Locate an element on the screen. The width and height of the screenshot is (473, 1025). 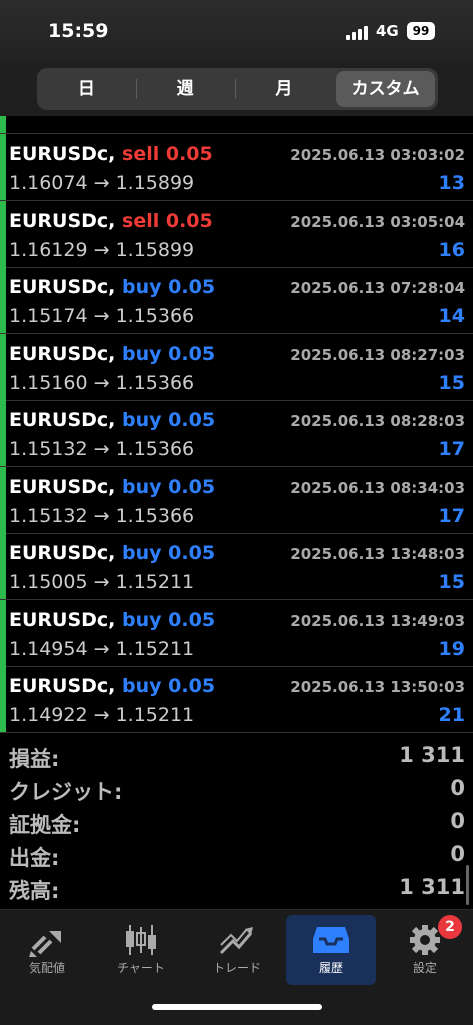
summary-label: 残高: is located at coordinates (34, 891).